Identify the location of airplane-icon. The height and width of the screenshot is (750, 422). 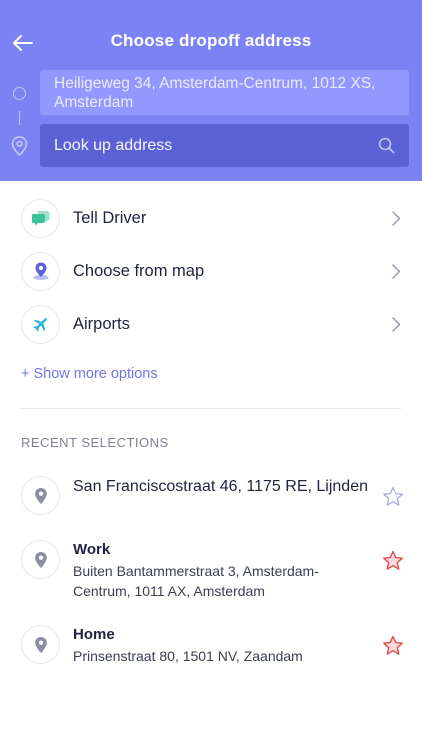
(40, 324).